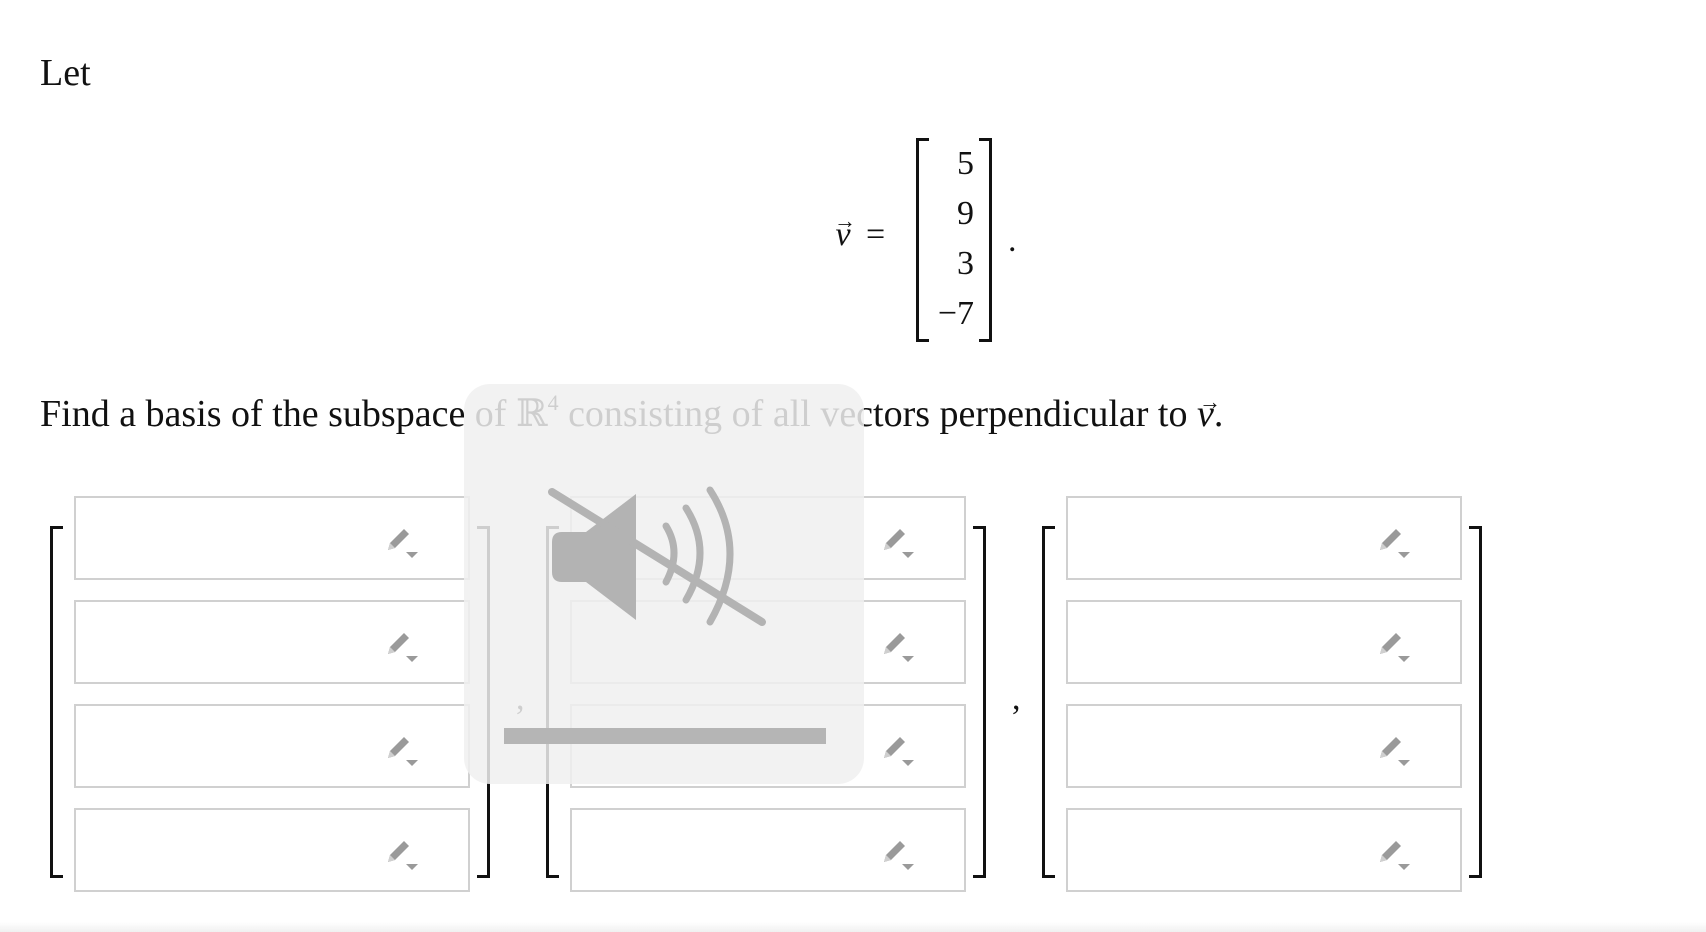 The width and height of the screenshot is (1706, 932). What do you see at coordinates (876, 234) in the screenshot?
I see `equals-sign: =` at bounding box center [876, 234].